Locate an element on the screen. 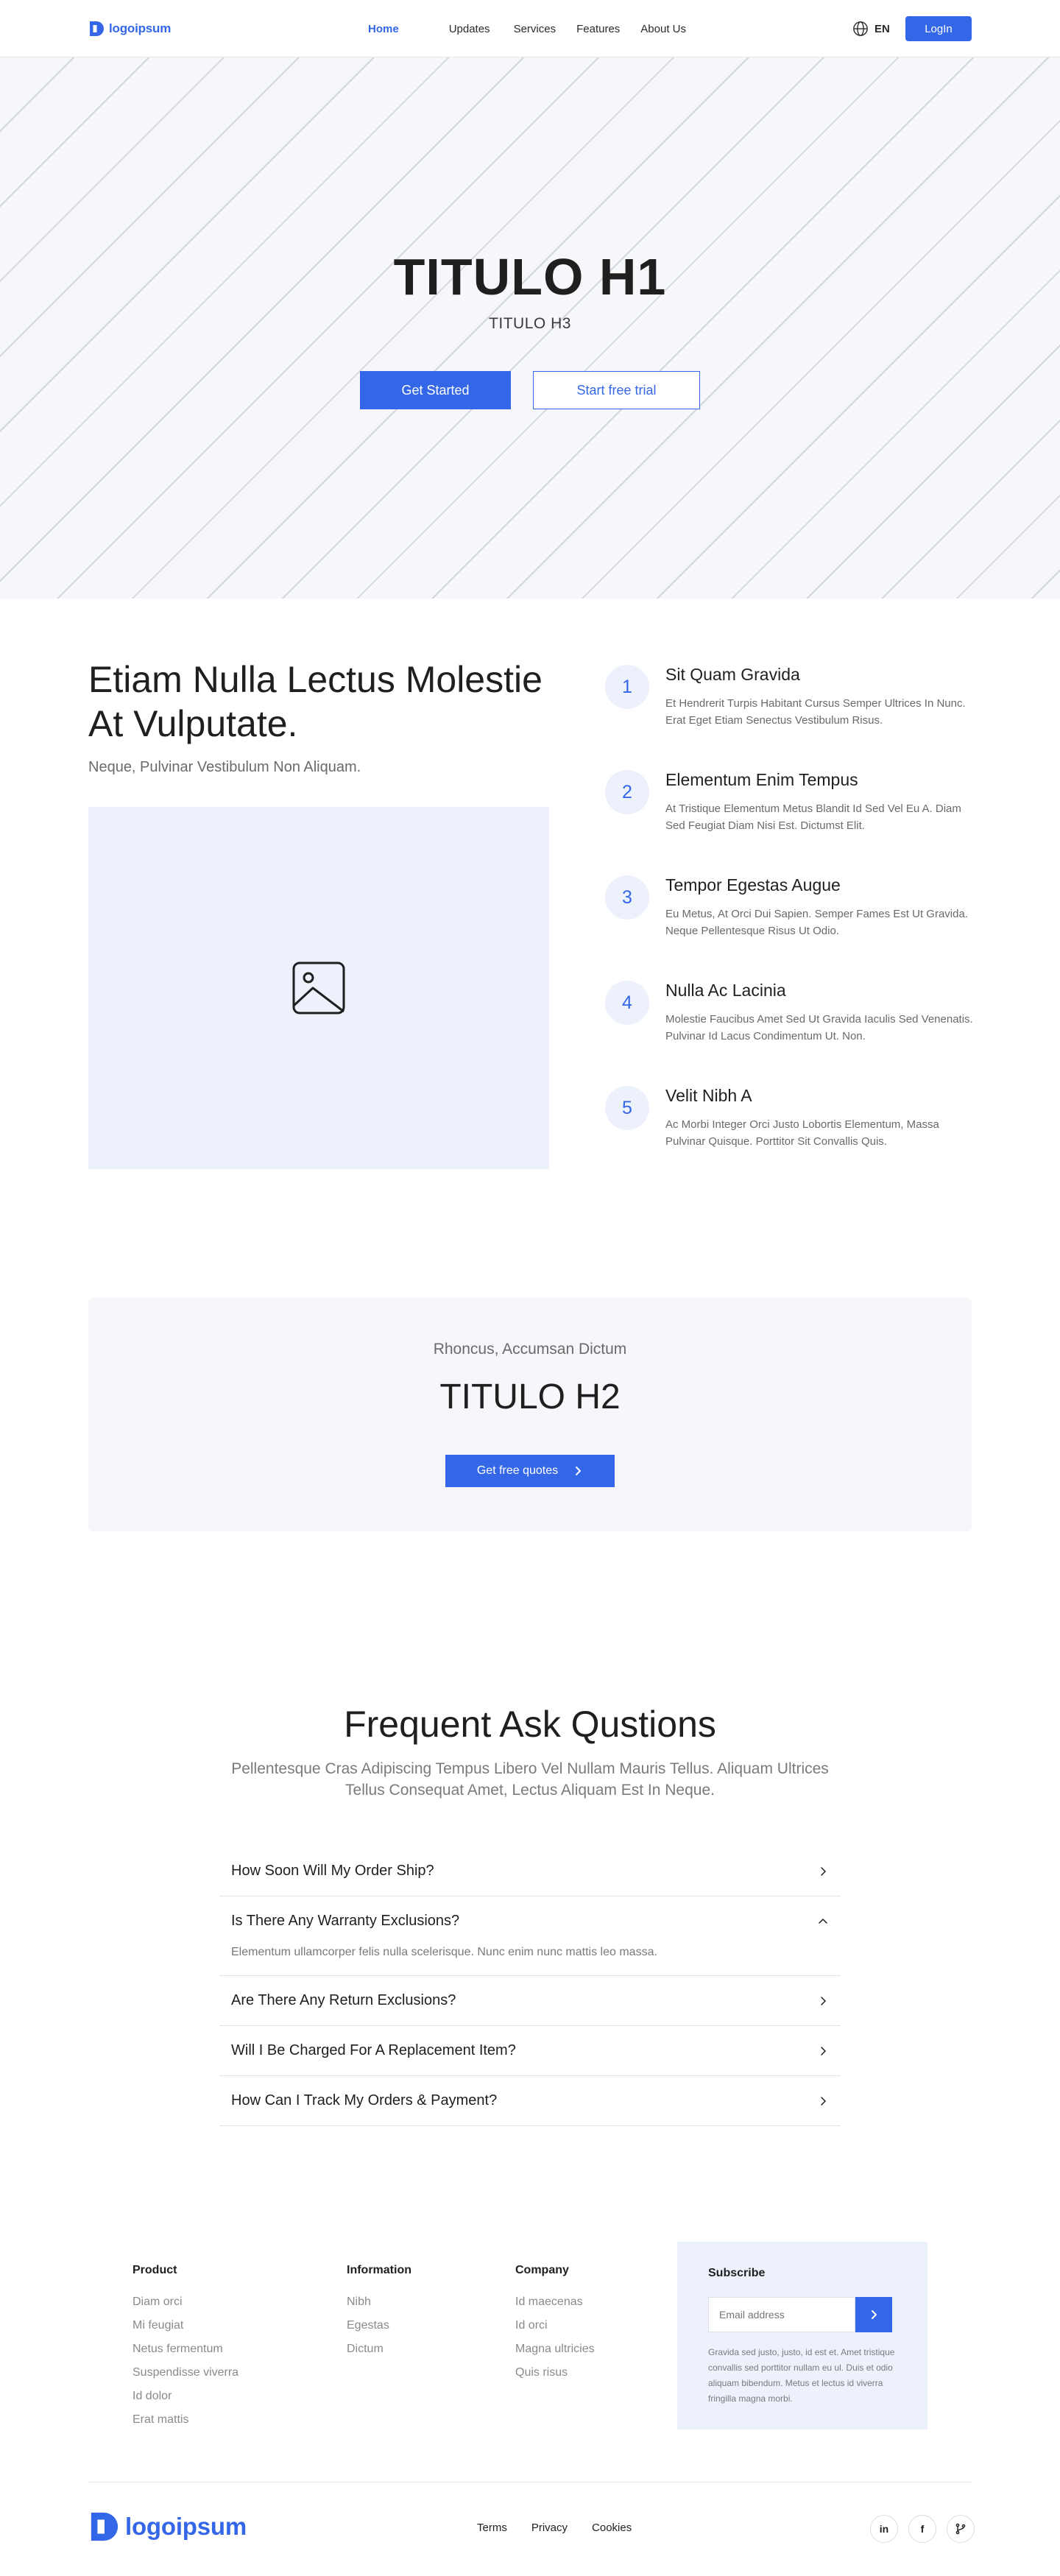 The width and height of the screenshot is (1060, 2576). git-branch-icon is located at coordinates (961, 2529).